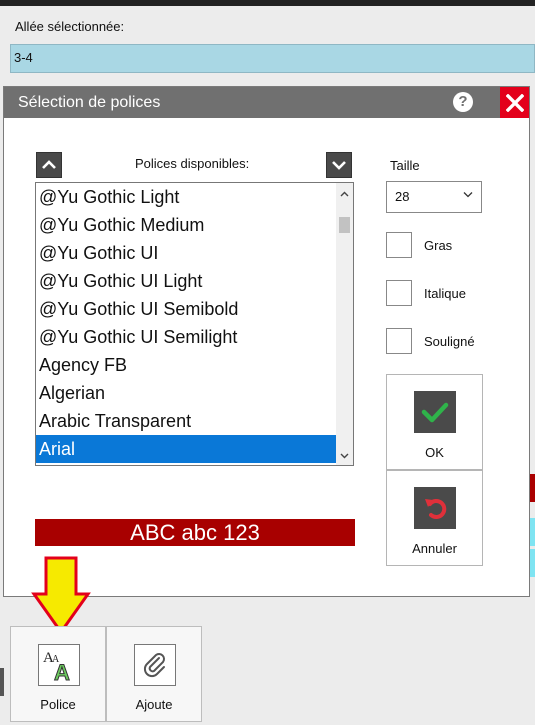 This screenshot has width=535, height=725. What do you see at coordinates (402, 196) in the screenshot?
I see `size-value: 28` at bounding box center [402, 196].